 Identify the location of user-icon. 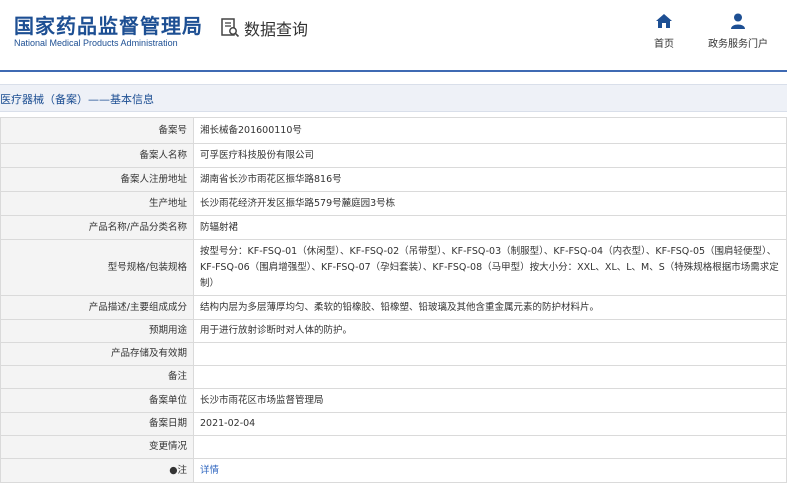
(738, 21).